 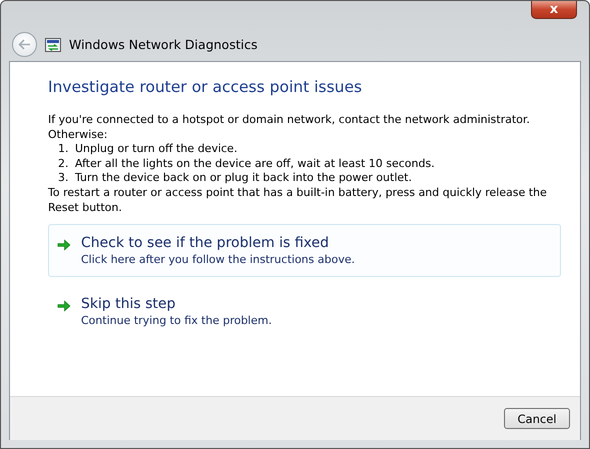 I want to click on command-link: Skip this step Continue trying to fix the problem., so click(x=304, y=311).